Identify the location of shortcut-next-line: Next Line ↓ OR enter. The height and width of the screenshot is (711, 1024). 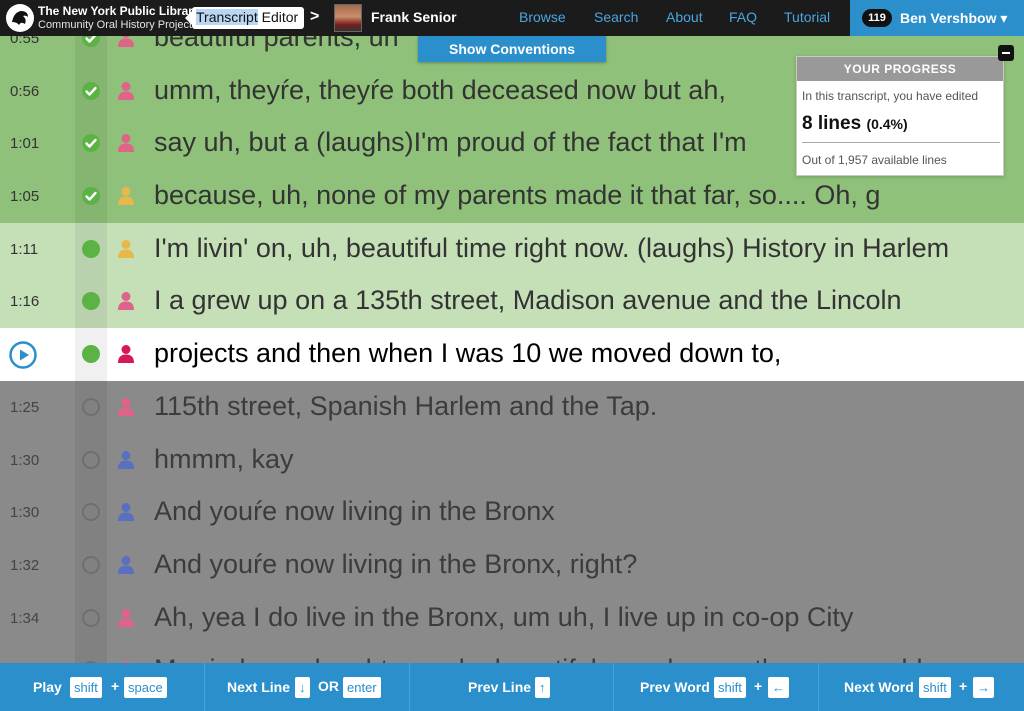
(307, 687).